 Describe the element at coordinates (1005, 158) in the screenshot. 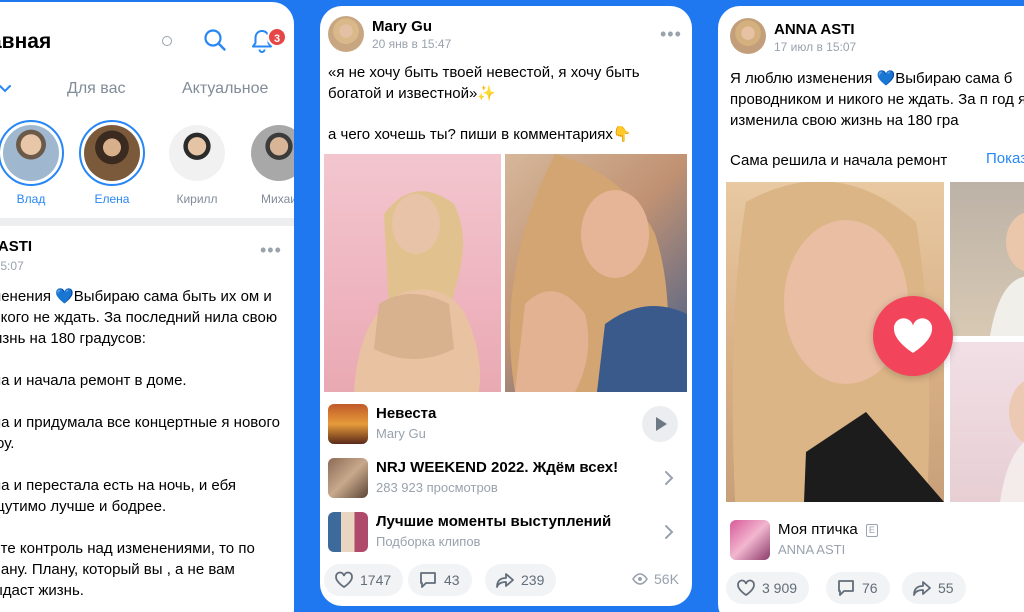

I see `show-more-link: Показ` at that location.